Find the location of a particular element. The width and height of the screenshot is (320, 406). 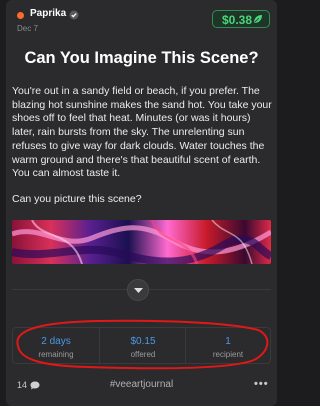

expand-toggle-button is located at coordinates (138, 290).